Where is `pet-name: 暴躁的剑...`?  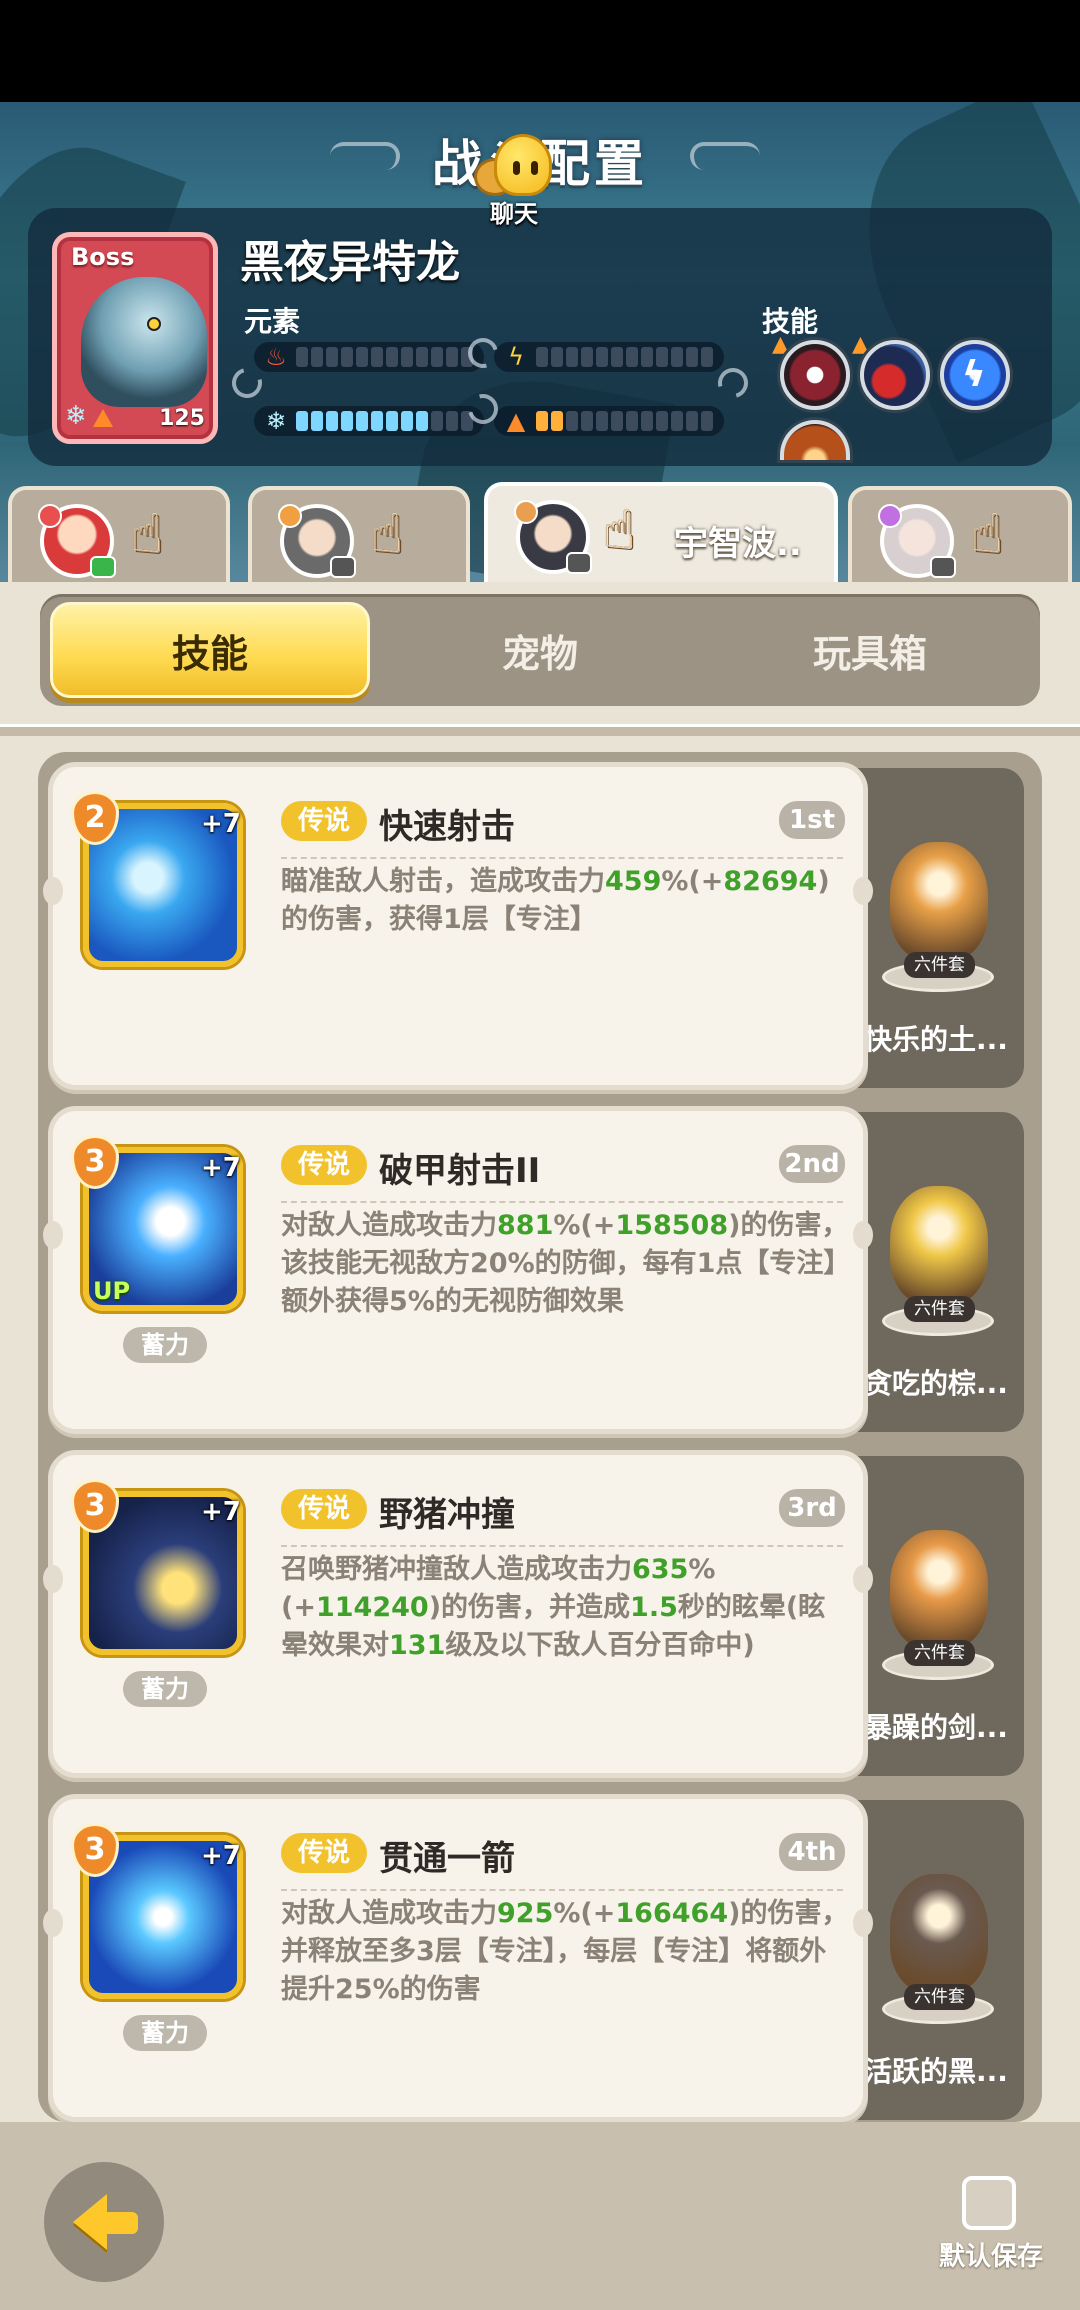 pet-name: 暴躁的剑... is located at coordinates (936, 1727).